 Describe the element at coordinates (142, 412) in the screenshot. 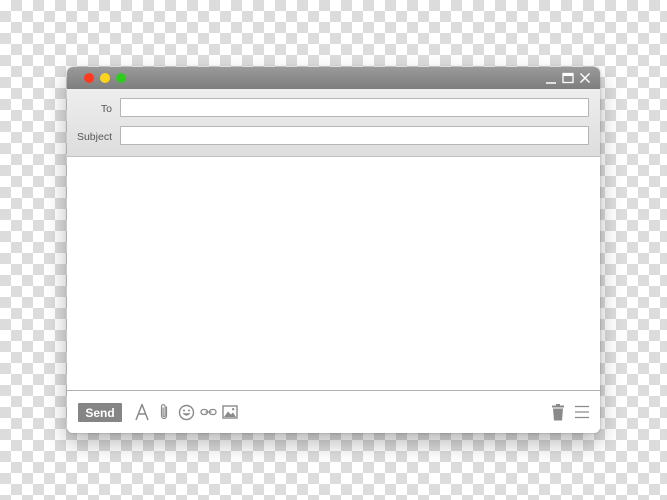

I see `font-icon` at that location.